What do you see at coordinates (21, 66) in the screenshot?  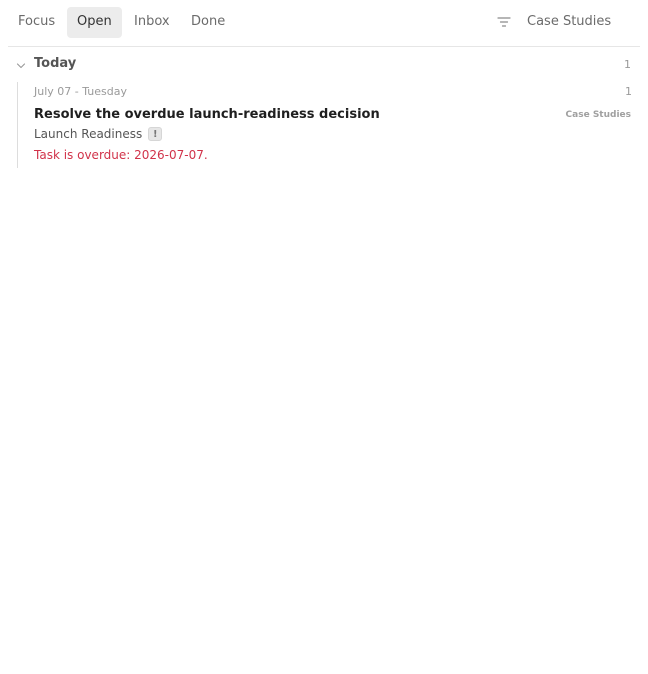 I see `chevron-down-icon` at bounding box center [21, 66].